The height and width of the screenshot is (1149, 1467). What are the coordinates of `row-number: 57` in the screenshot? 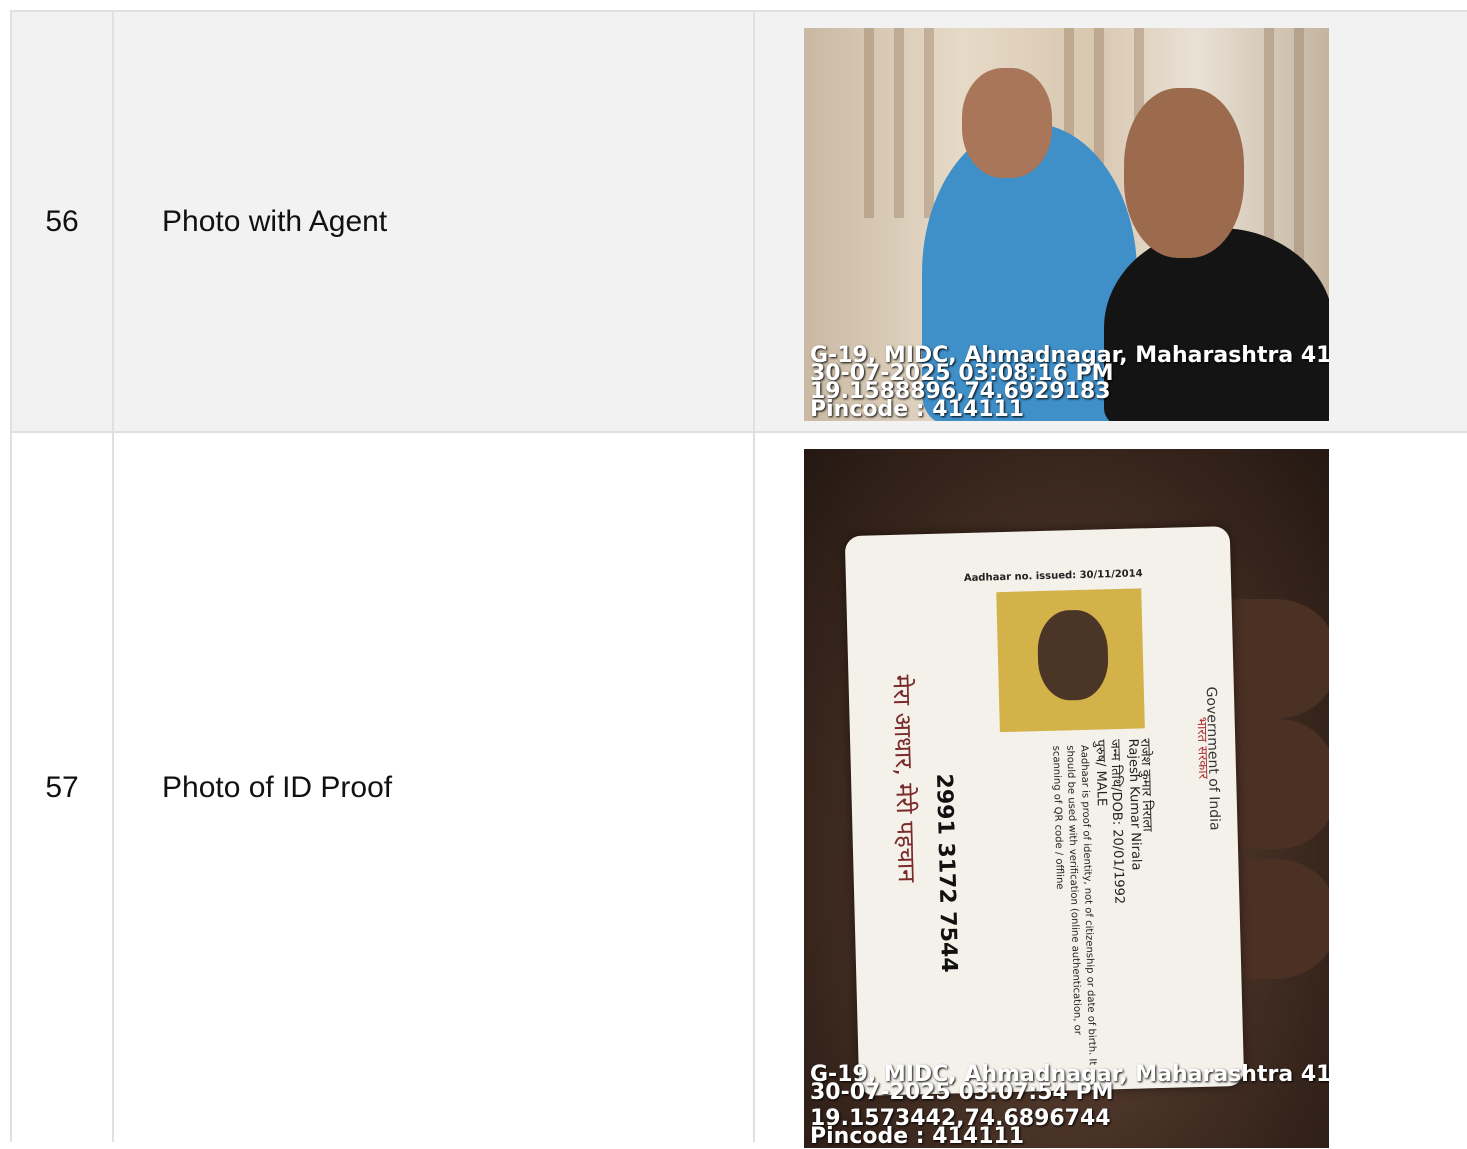 It's located at (63, 787).